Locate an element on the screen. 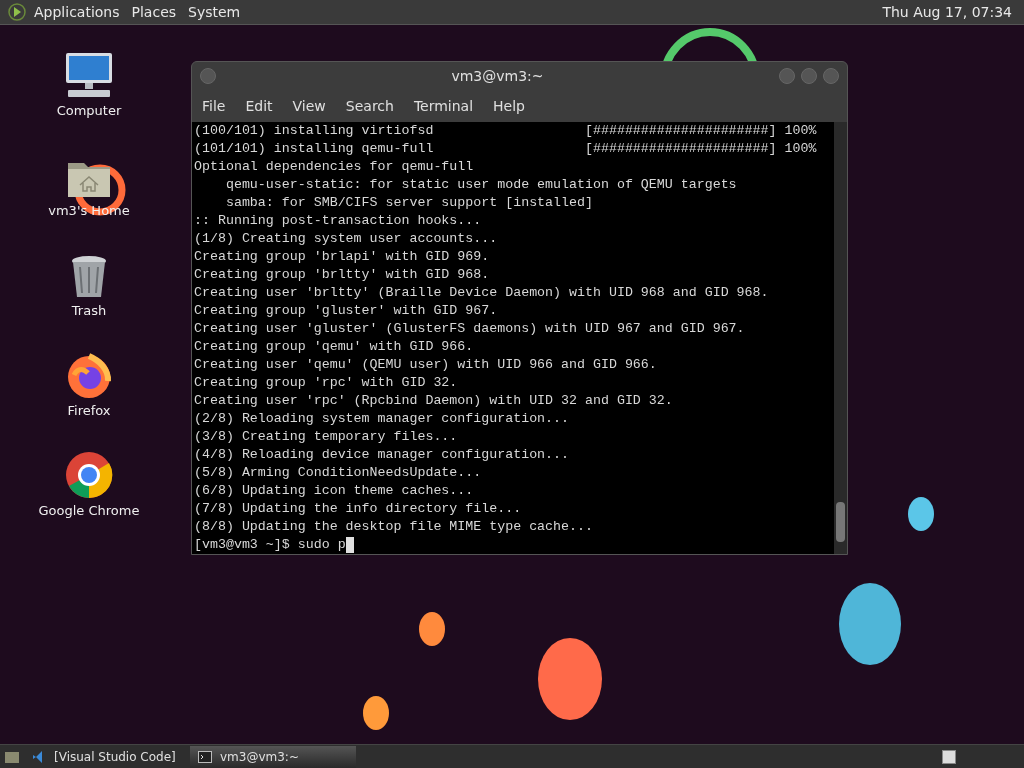 The width and height of the screenshot is (1024, 768). window-title: vm3@vm3:~ is located at coordinates (497, 76).